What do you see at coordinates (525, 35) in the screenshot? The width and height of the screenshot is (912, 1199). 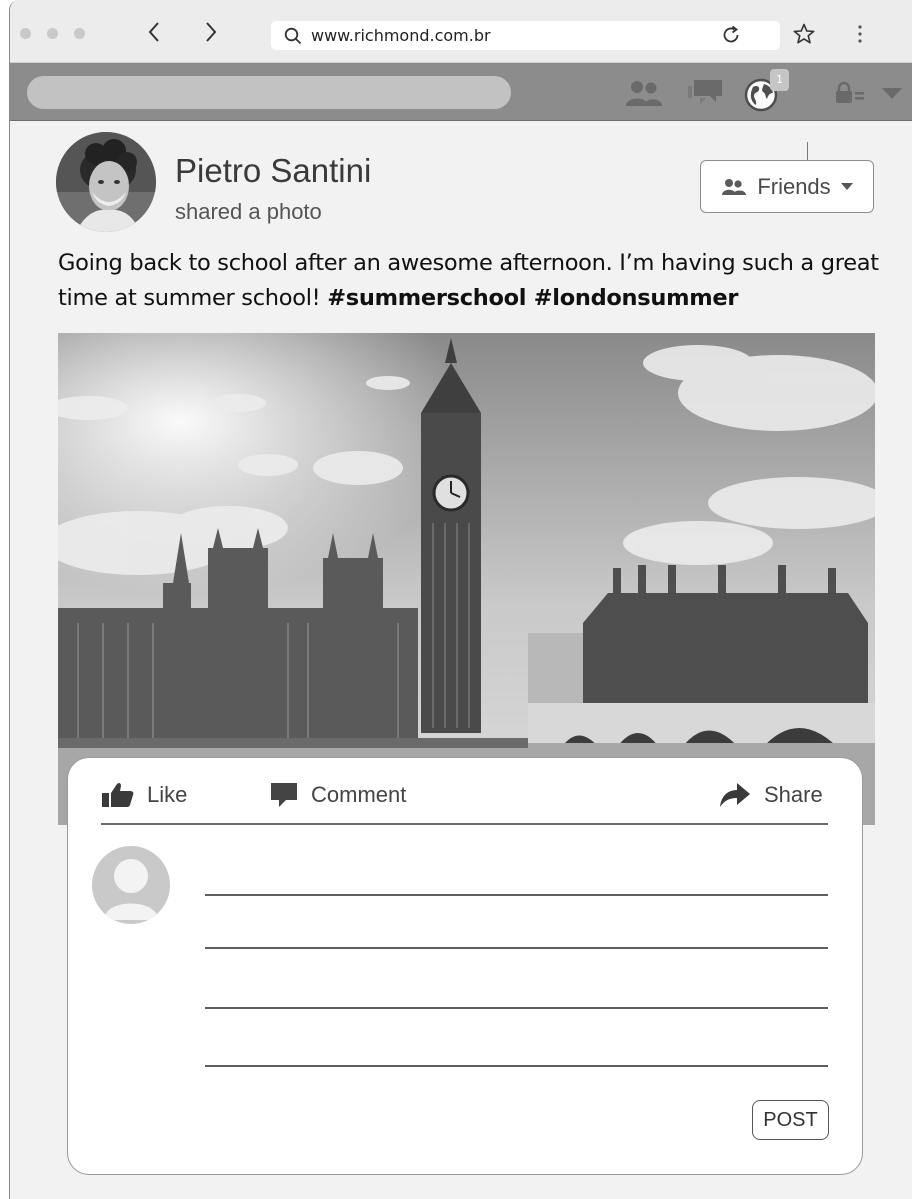 I see `address-bar: www.richmond.com.br` at bounding box center [525, 35].